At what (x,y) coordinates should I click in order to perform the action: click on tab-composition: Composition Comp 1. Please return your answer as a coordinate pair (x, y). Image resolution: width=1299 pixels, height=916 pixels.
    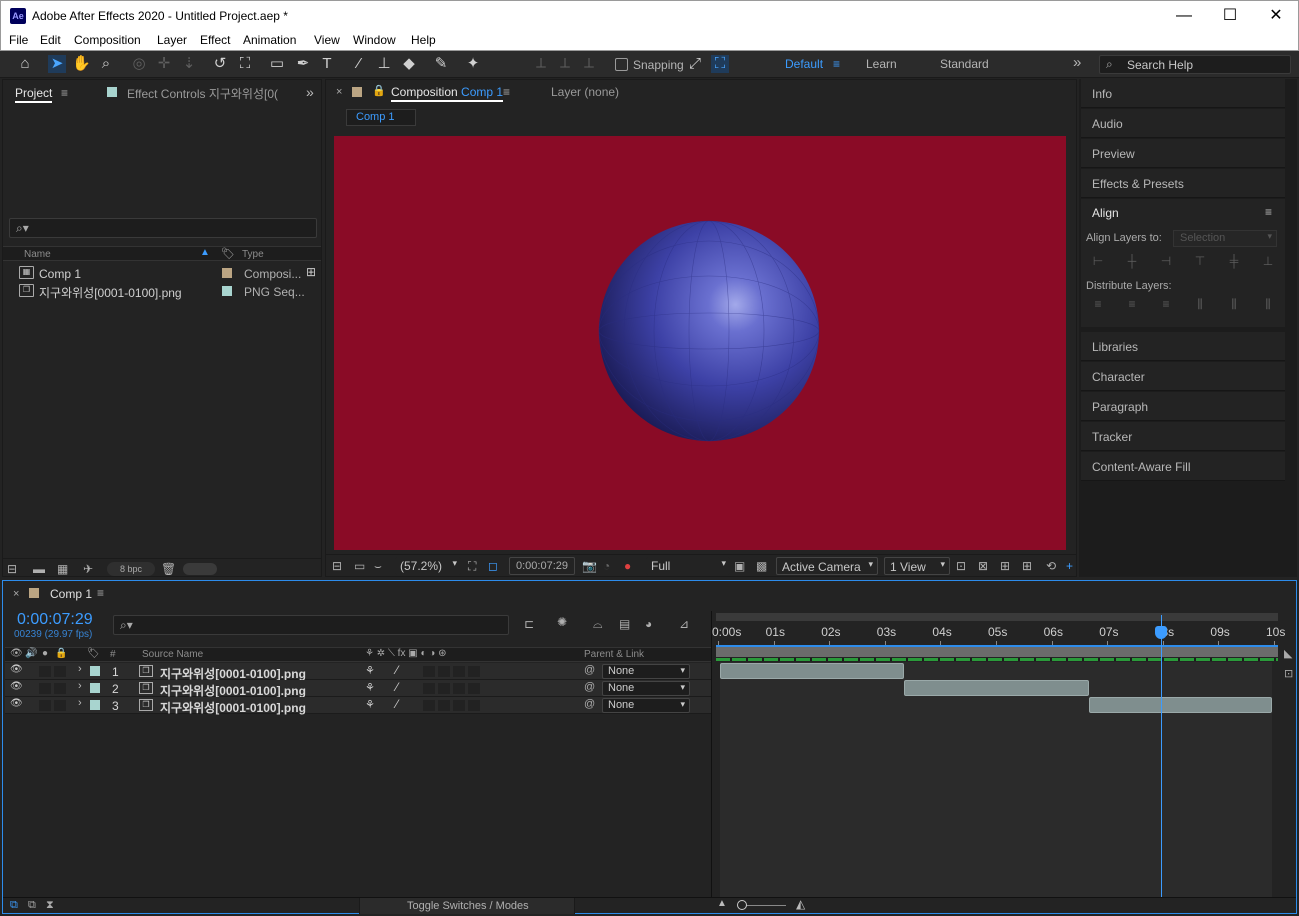
    Looking at the image, I should click on (447, 93).